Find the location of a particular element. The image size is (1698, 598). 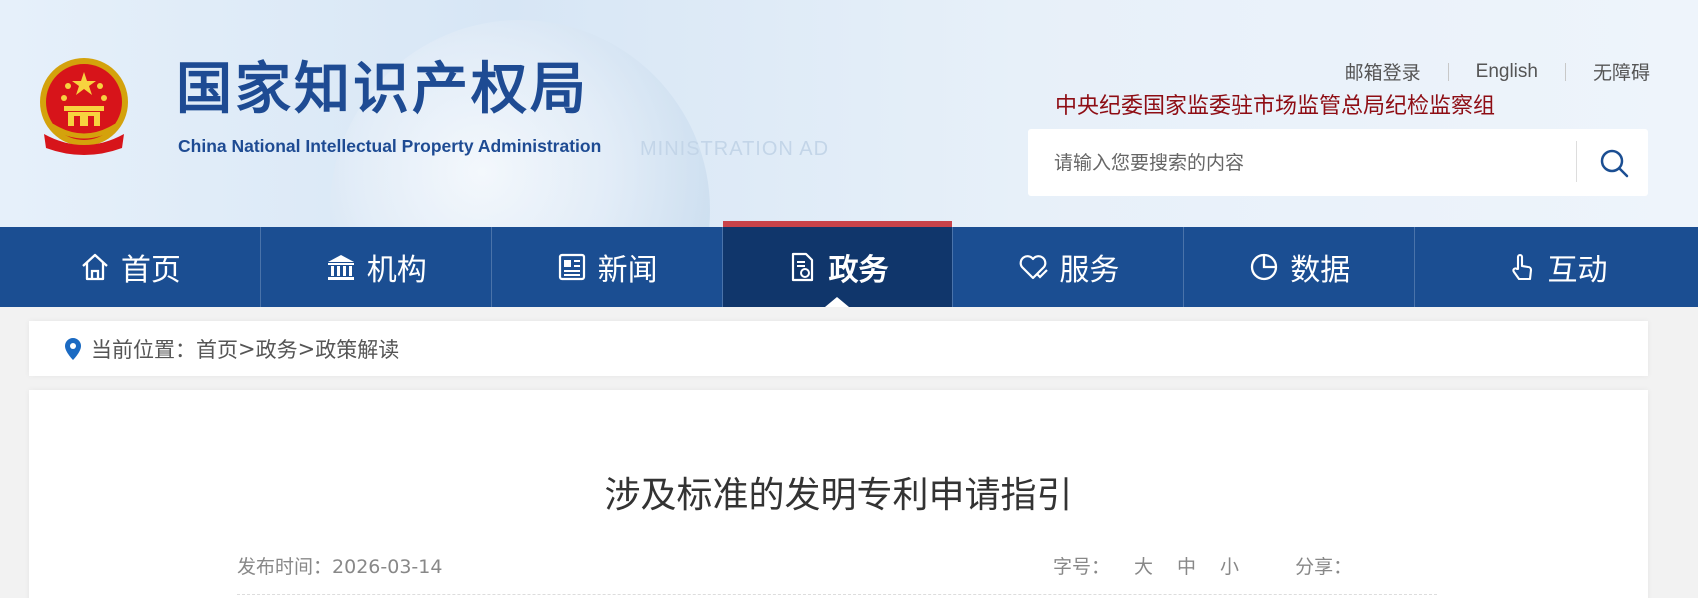

nav-item-data: 数据 is located at coordinates (1300, 267).